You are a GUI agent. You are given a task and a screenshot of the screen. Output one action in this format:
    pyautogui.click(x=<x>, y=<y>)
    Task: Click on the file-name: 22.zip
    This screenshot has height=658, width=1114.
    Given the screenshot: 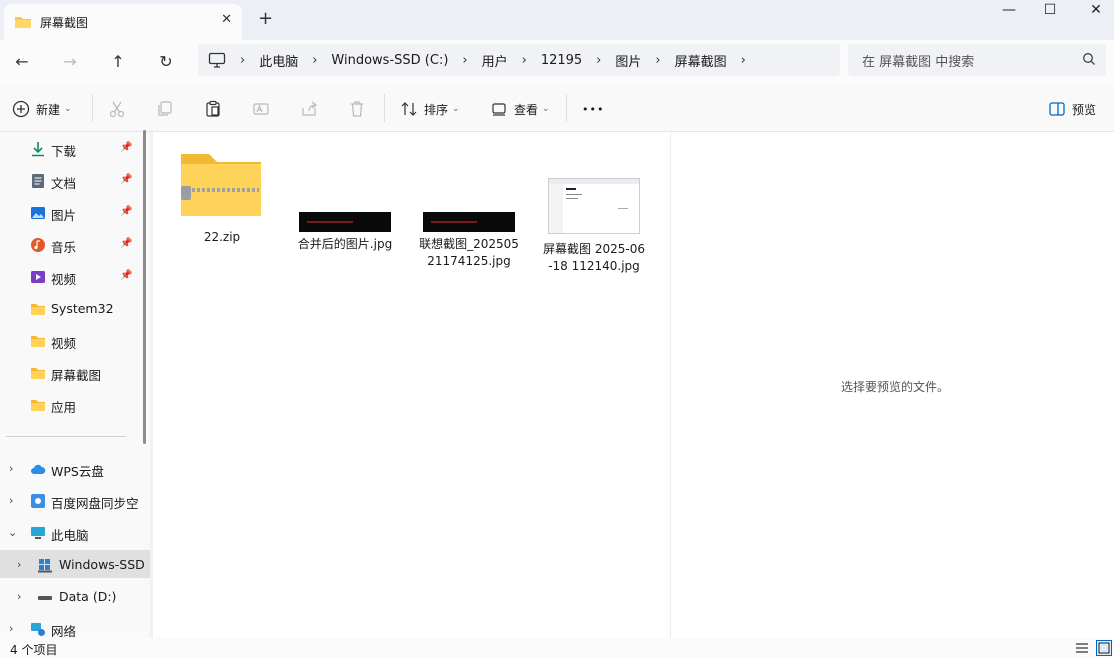 What is the action you would take?
    pyautogui.click(x=222, y=237)
    